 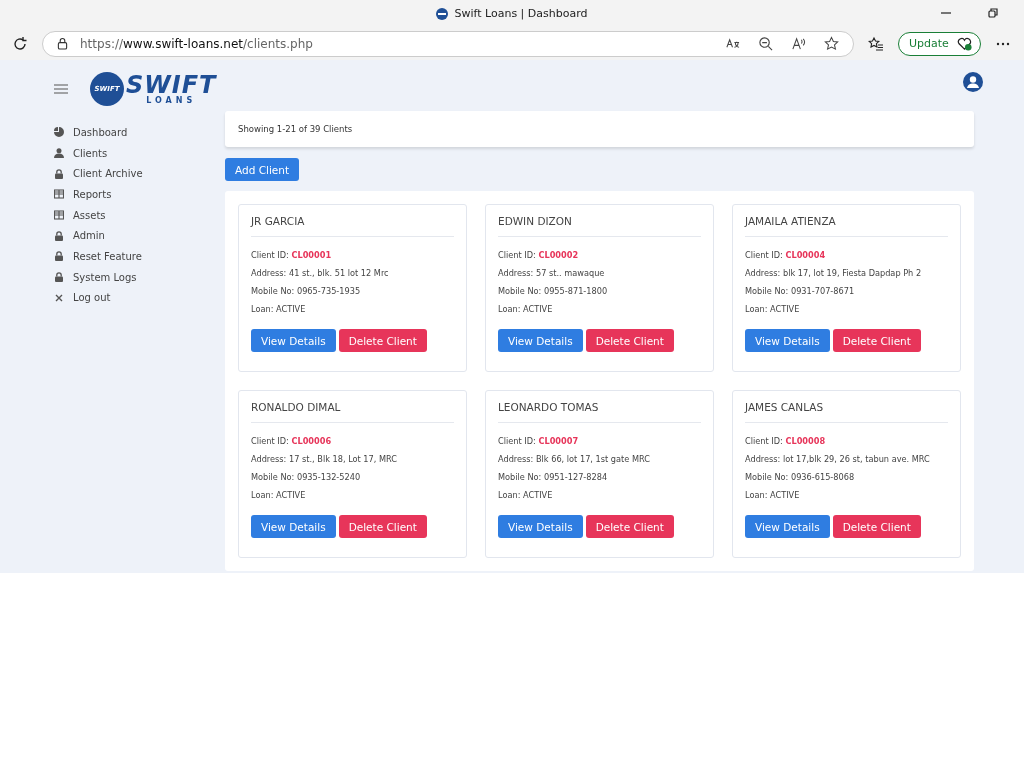 I want to click on client-id: CL00004, so click(x=805, y=255).